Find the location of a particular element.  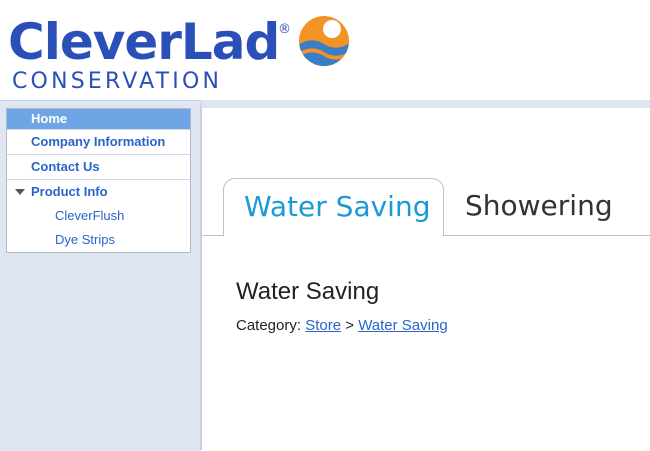

breadcrumb: Category: Store > Water Saving is located at coordinates (342, 325).